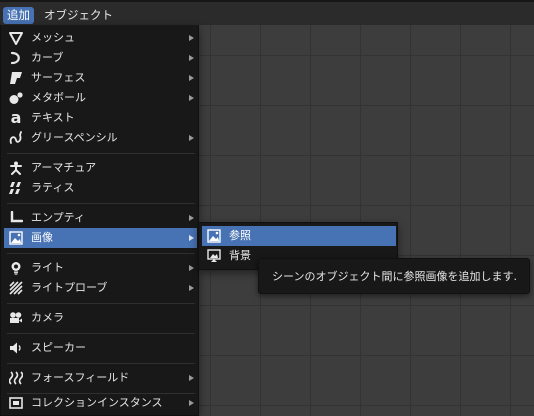 The width and height of the screenshot is (534, 416). I want to click on menu-item-light-probe: ライトプローブ, so click(100, 288).